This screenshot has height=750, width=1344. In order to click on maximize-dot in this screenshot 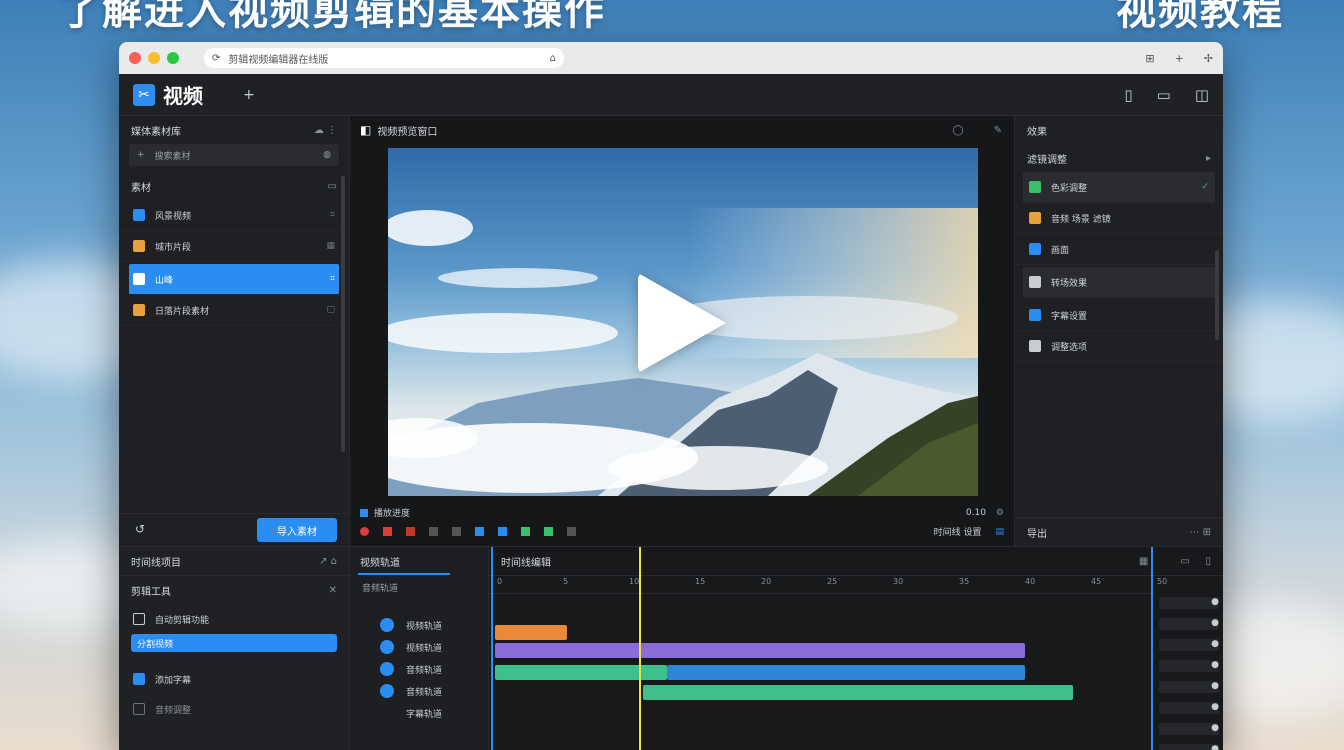, I will do `click(173, 58)`.